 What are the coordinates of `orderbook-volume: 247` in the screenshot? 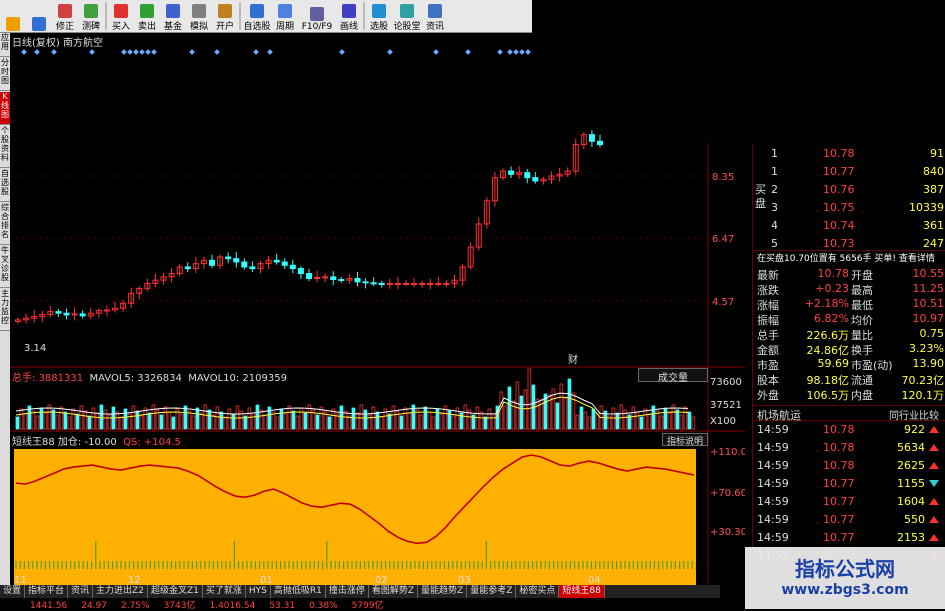 It's located at (933, 243).